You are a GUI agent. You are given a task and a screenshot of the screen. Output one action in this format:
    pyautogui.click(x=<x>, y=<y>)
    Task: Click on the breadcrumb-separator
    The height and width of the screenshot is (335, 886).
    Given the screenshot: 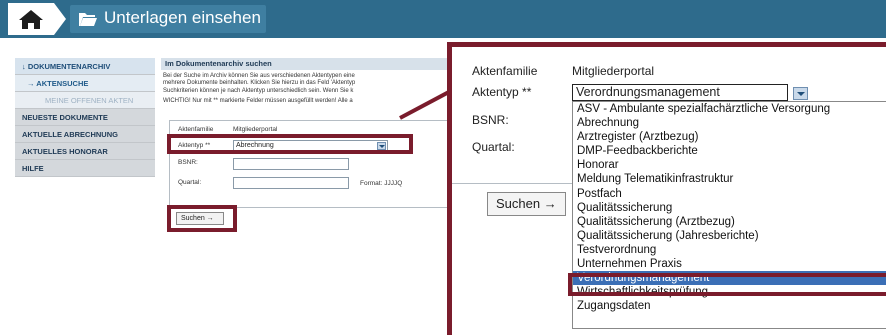 What is the action you would take?
    pyautogui.click(x=60, y=19)
    